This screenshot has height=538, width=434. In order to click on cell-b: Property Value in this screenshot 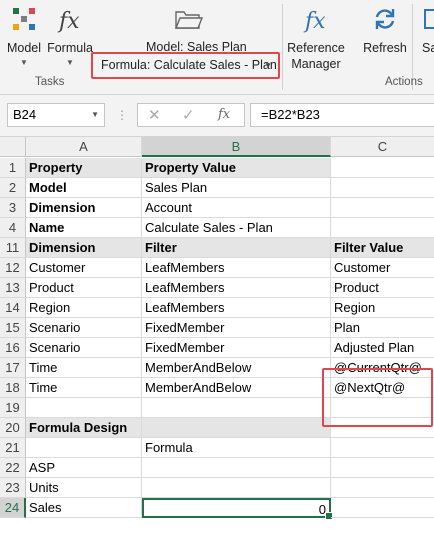, I will do `click(236, 168)`.